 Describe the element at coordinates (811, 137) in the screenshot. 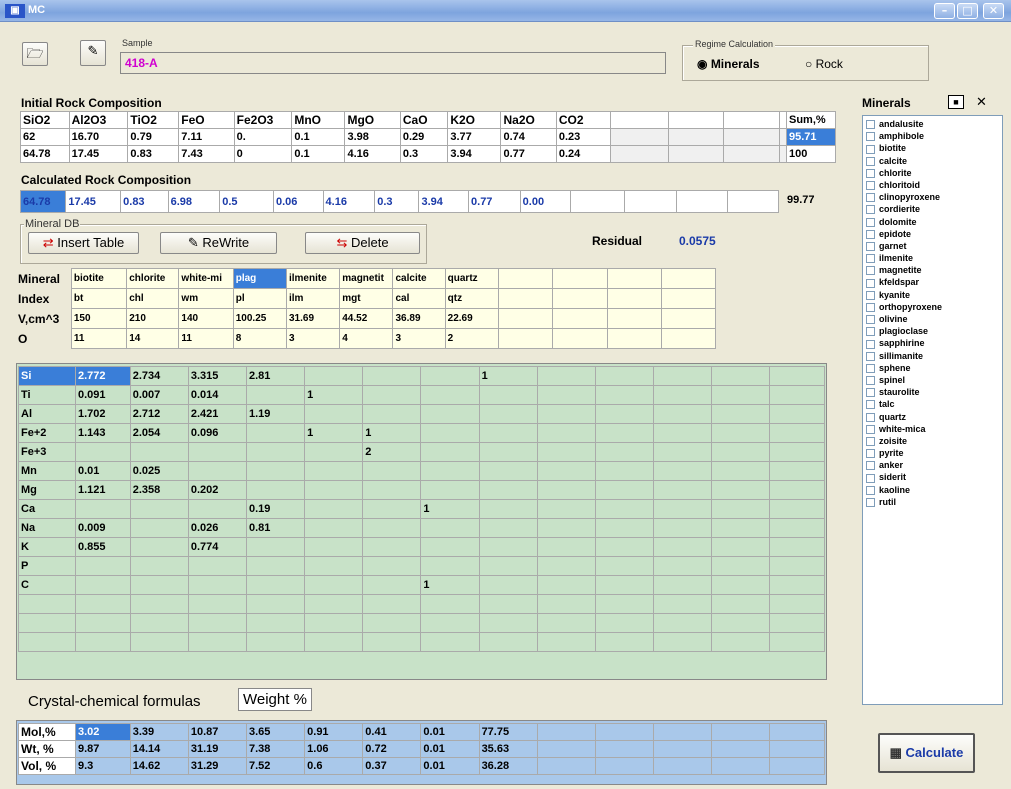

I see `sum-value-1: 95.71` at that location.